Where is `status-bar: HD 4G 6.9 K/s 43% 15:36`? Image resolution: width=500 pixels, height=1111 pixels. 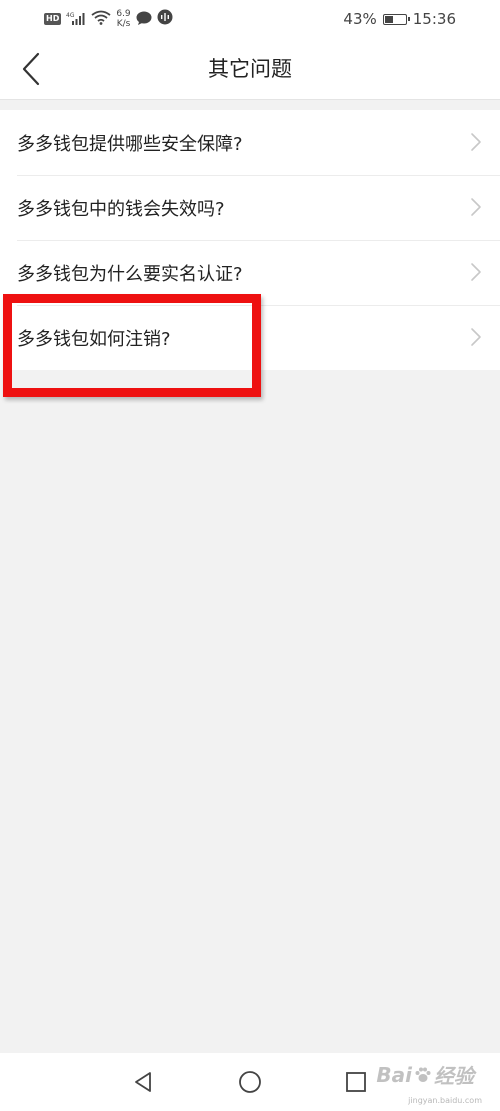 status-bar: HD 4G 6.9 K/s 43% 15:36 is located at coordinates (250, 19).